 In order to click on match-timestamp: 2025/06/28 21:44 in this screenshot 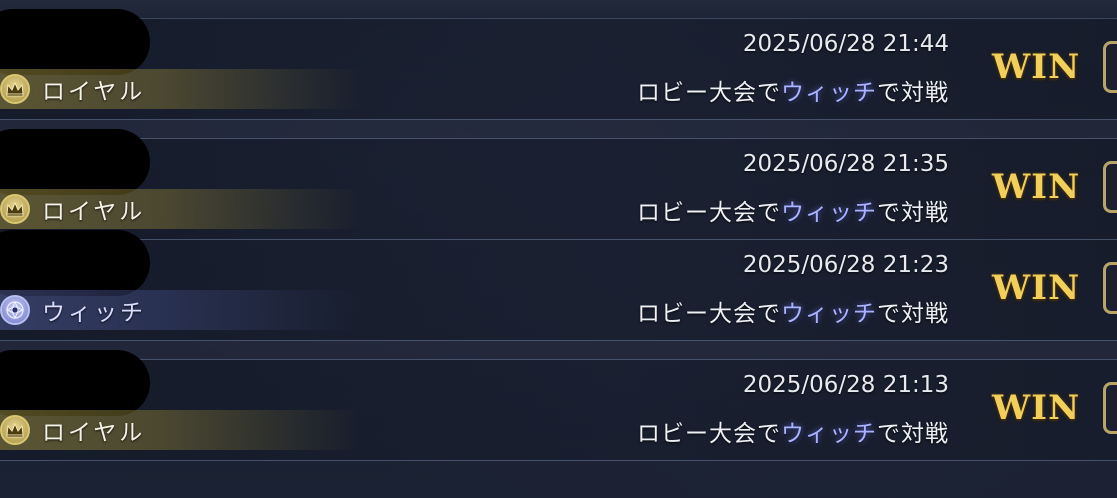, I will do `click(845, 44)`.